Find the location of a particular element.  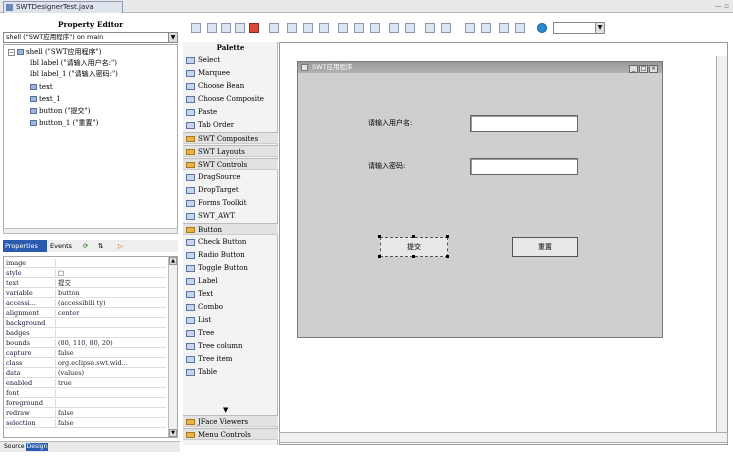

property-row: bounds (80, 110, 80, 20) is located at coordinates (85, 343).